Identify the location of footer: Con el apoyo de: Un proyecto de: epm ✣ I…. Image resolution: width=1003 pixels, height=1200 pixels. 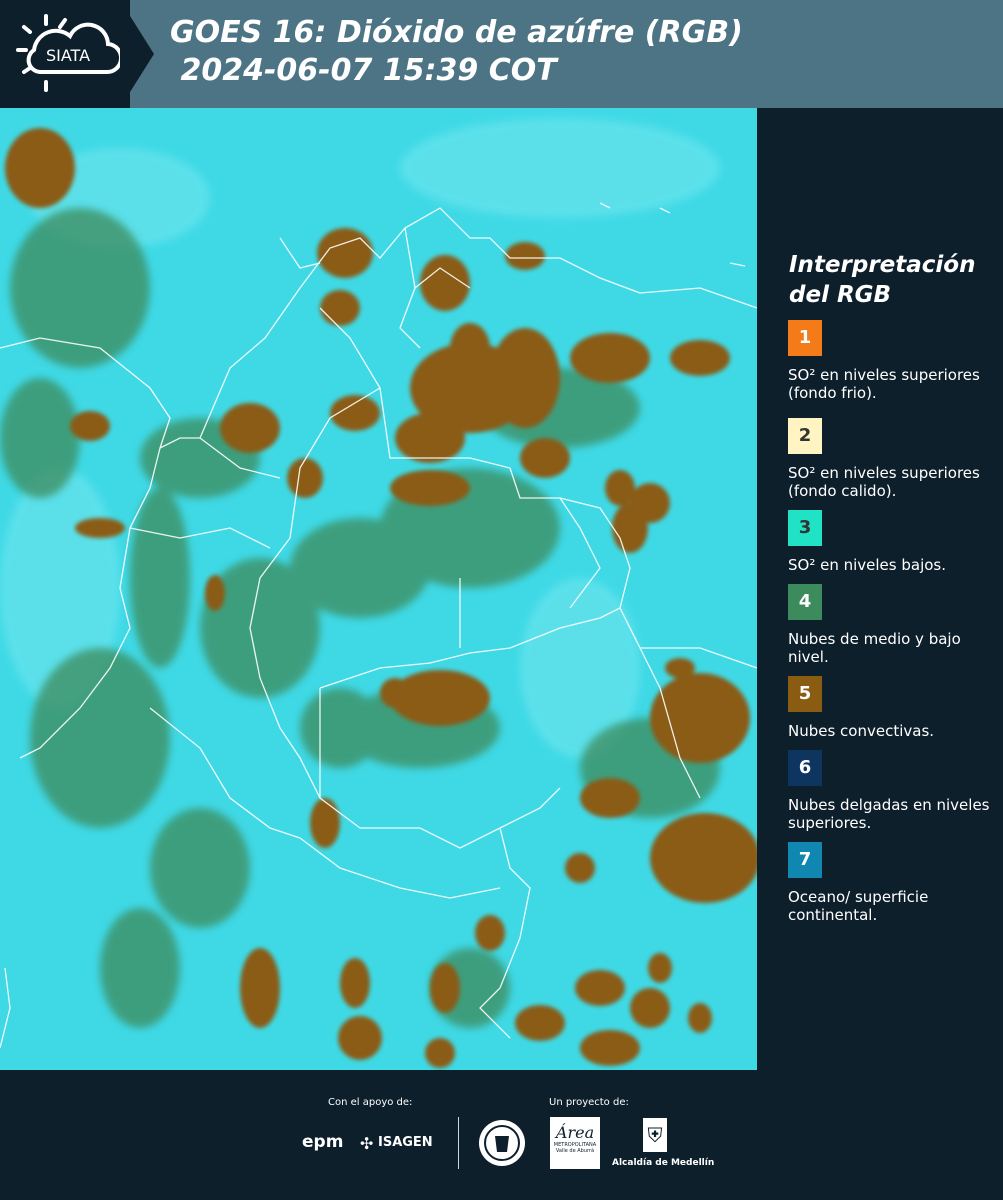
(501, 1135).